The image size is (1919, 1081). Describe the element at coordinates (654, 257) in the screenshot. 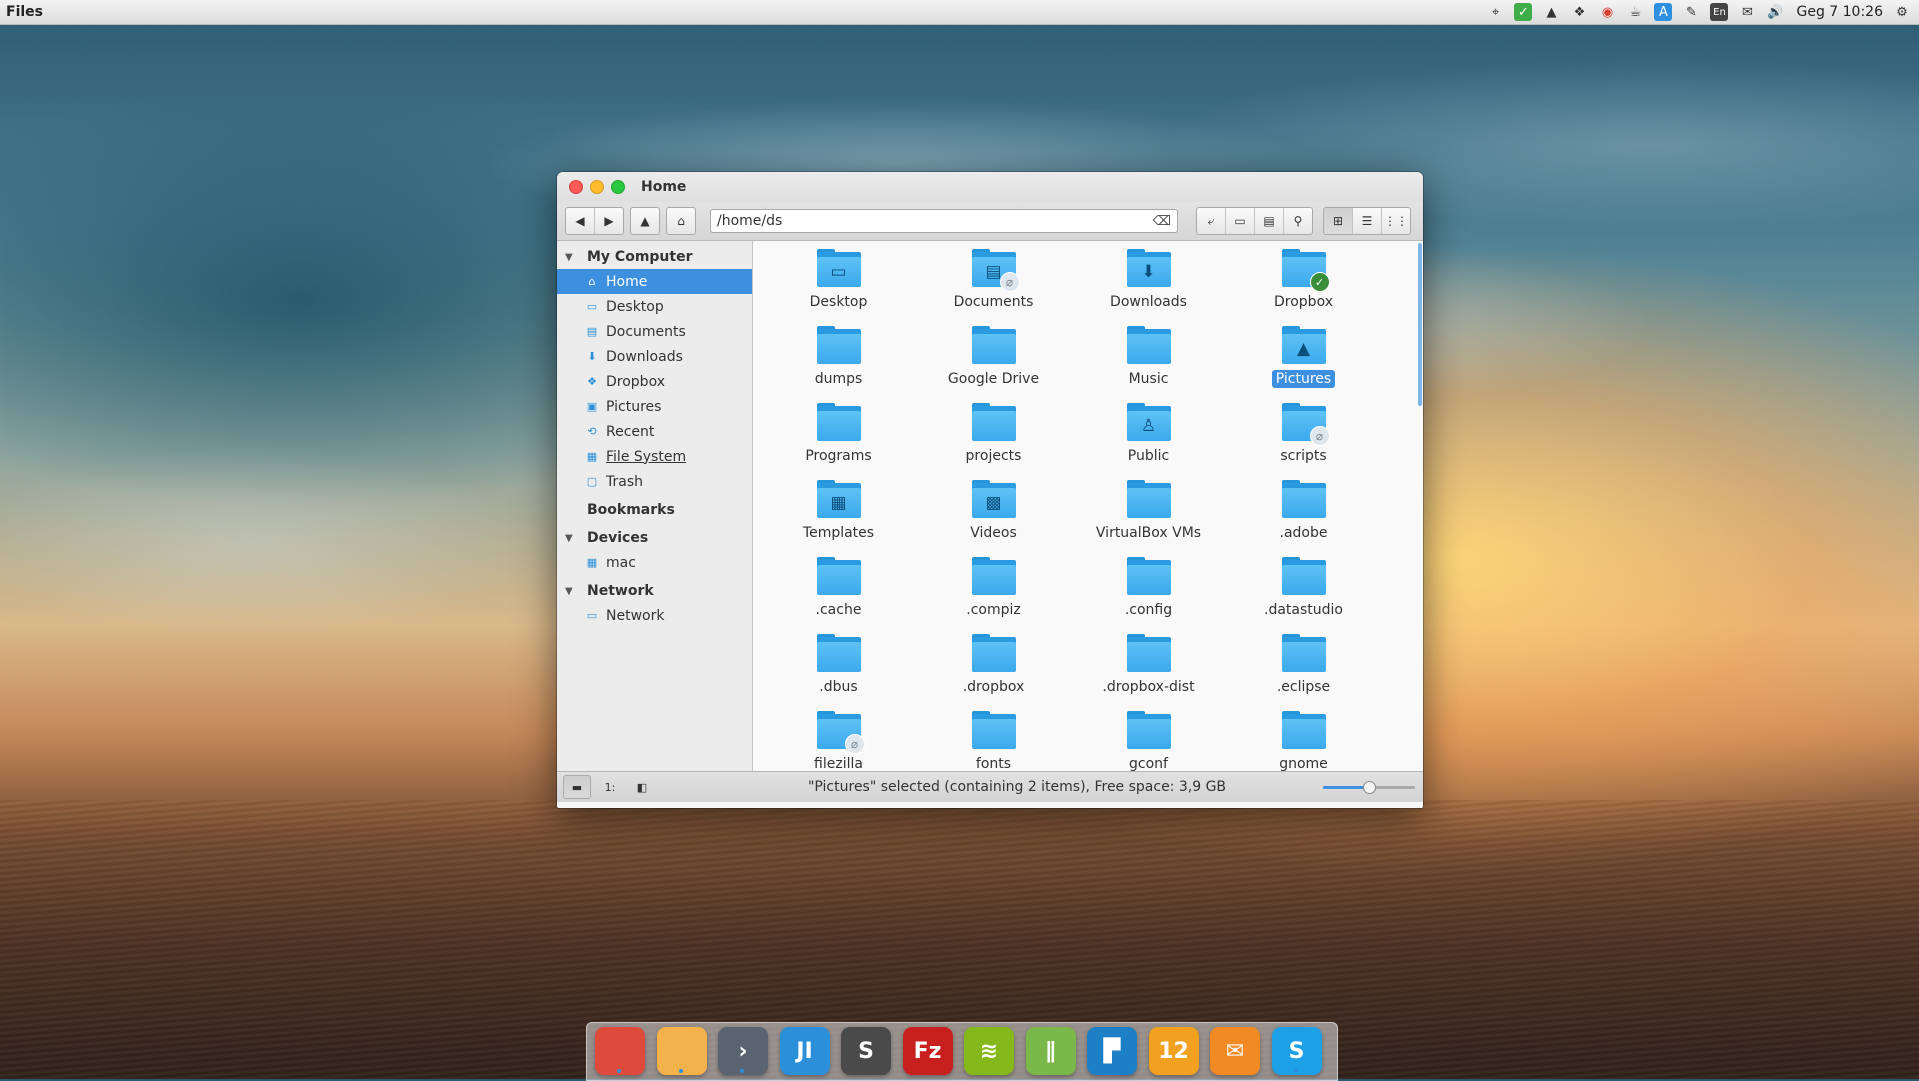

I see `sidebar-section-my-computer: ▼ My Computer` at that location.